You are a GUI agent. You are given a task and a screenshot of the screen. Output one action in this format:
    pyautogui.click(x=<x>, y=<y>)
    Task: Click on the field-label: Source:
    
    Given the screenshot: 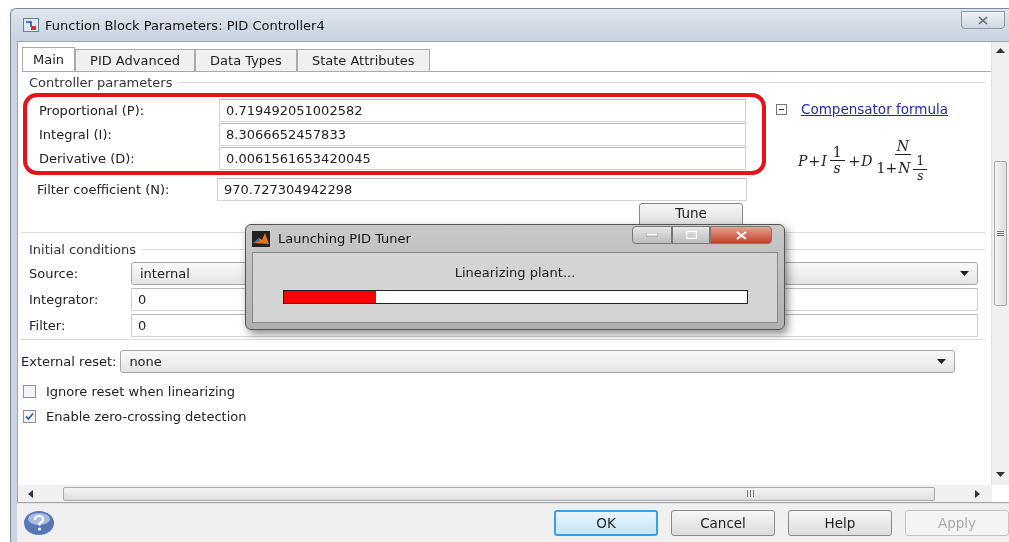 What is the action you would take?
    pyautogui.click(x=54, y=273)
    